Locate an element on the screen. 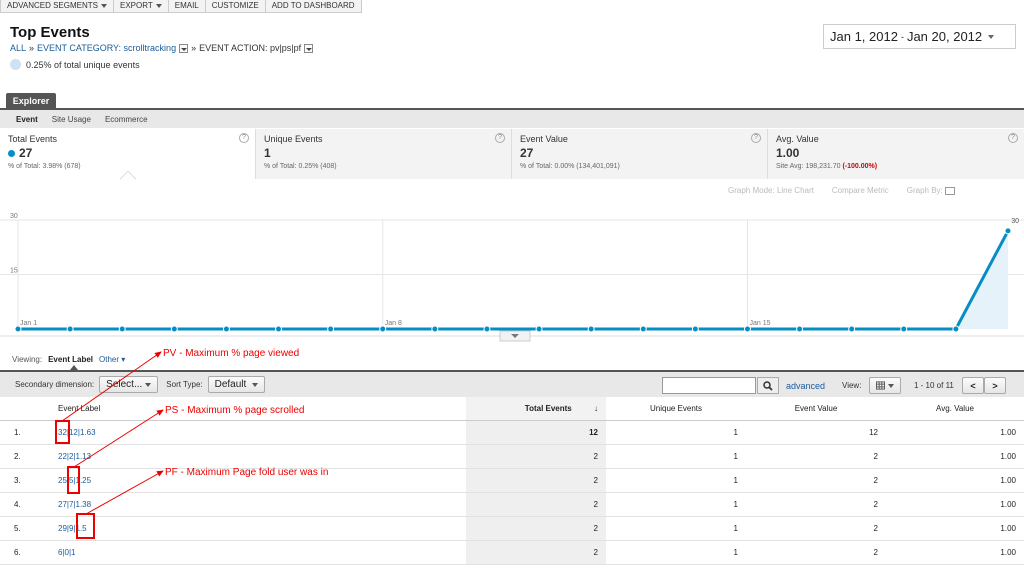 The width and height of the screenshot is (1024, 568). advanced-segments-button: ADVANCED SEGMENTS is located at coordinates (57, 6).